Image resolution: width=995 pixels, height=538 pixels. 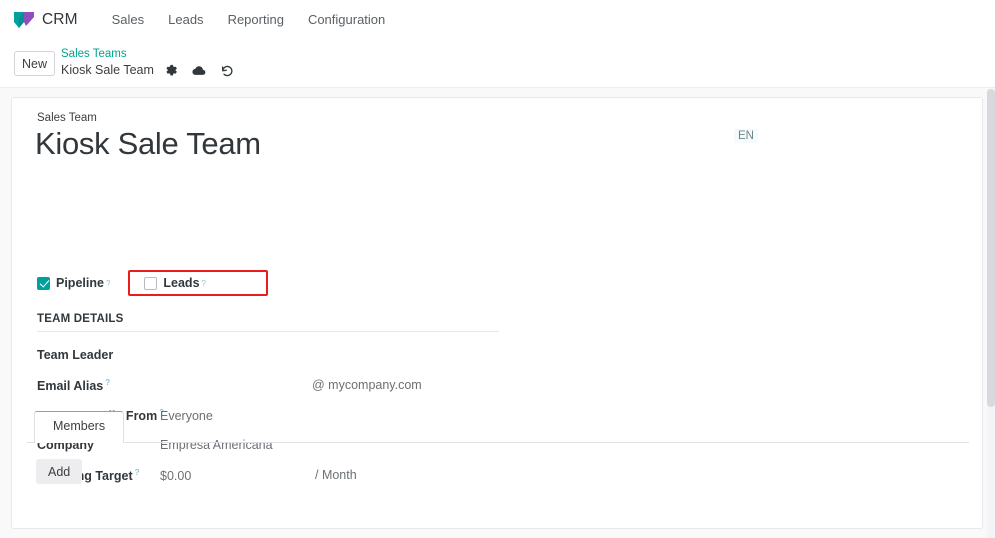 What do you see at coordinates (256, 20) in the screenshot?
I see `menu-item-reporting: Reporting` at bounding box center [256, 20].